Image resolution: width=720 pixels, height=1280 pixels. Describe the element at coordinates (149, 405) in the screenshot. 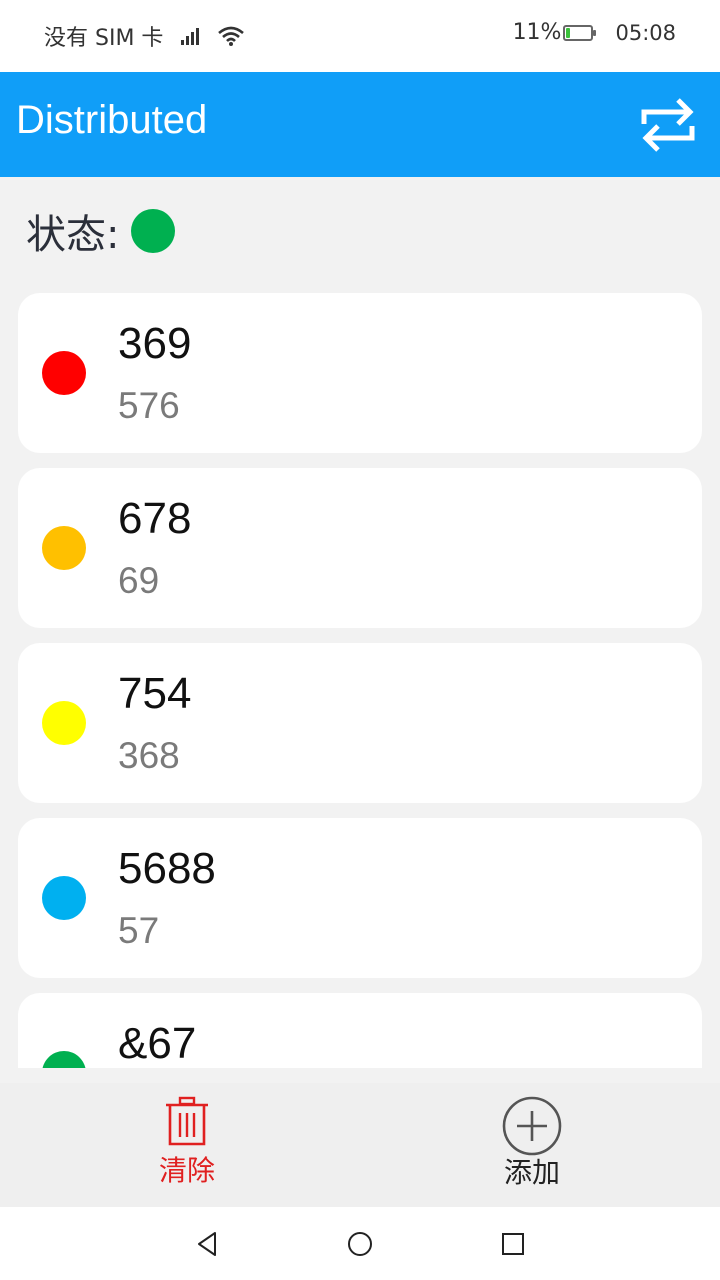

I see `item-subtitle: 576` at that location.